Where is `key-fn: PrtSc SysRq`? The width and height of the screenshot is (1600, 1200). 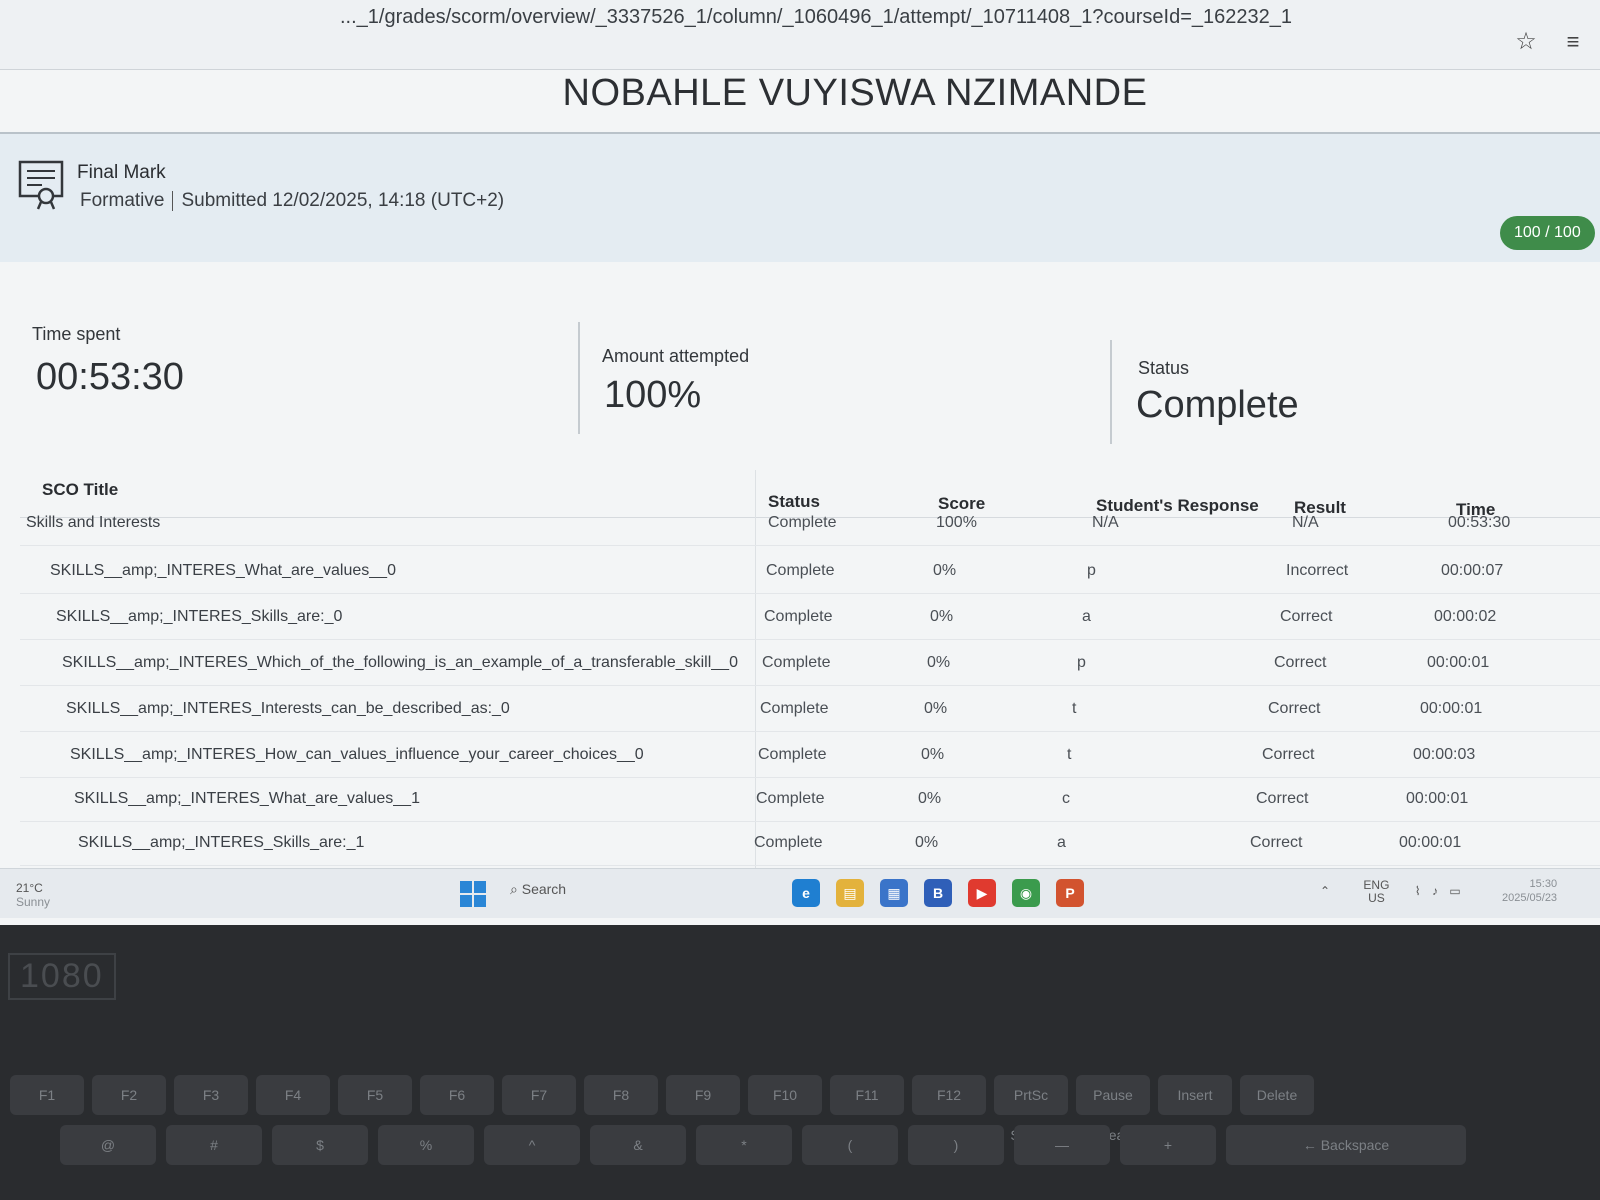 key-fn: PrtSc SysRq is located at coordinates (1031, 1109).